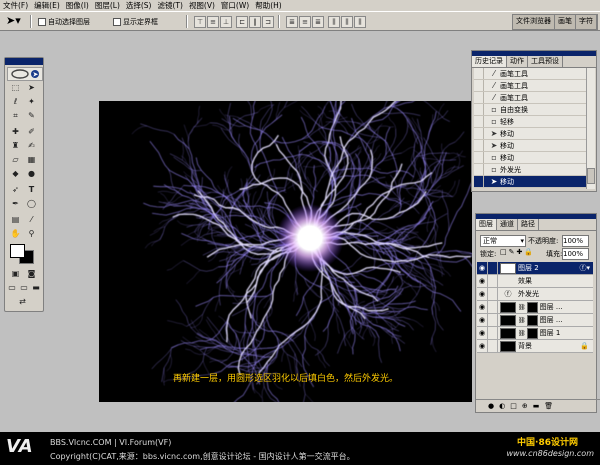 Image resolution: width=600 pixels, height=465 pixels. What do you see at coordinates (242, 22) in the screenshot?
I see `align-left-icon: ⊏` at bounding box center [242, 22].